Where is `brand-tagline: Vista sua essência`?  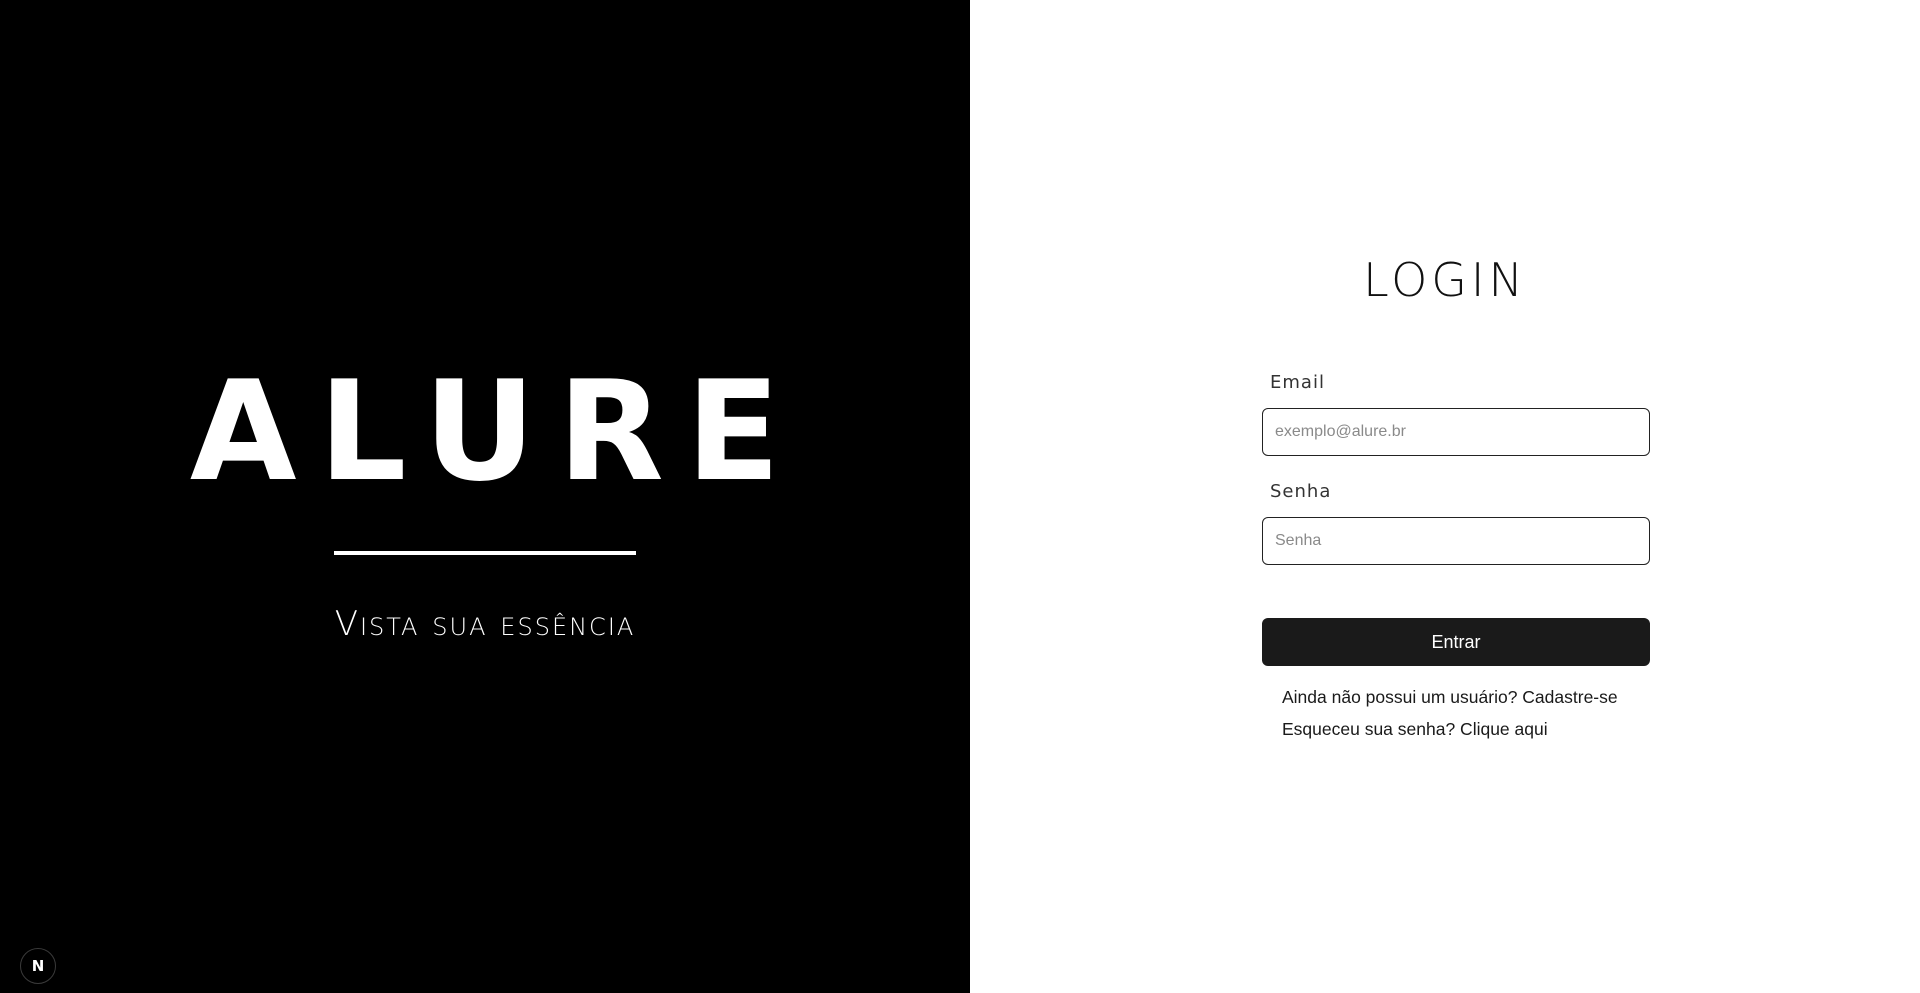
brand-tagline: Vista sua essência is located at coordinates (485, 624).